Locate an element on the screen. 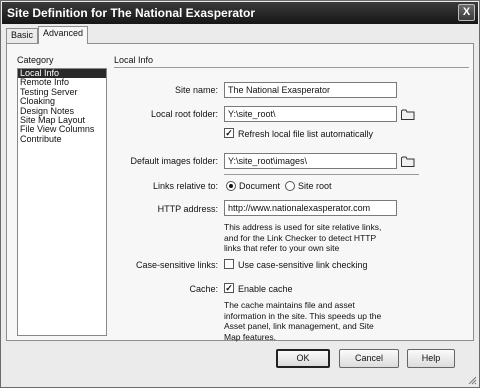  tab-advanced: Advanced is located at coordinates (63, 35).